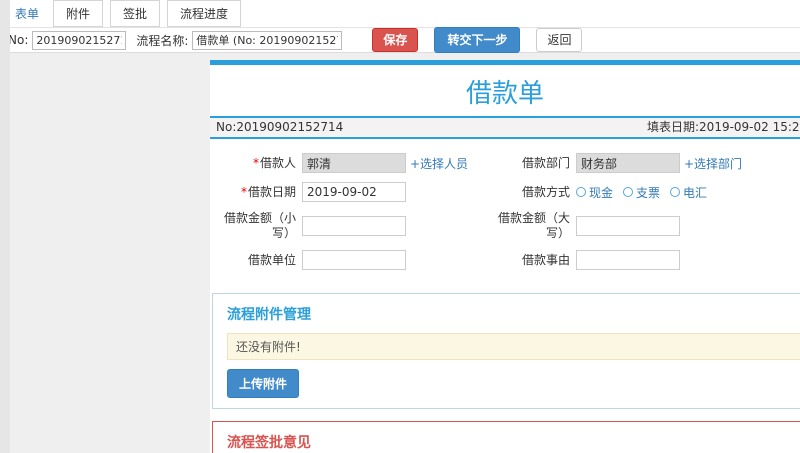 The width and height of the screenshot is (800, 453). I want to click on borrow-date-label: *借款日期, so click(259, 192).